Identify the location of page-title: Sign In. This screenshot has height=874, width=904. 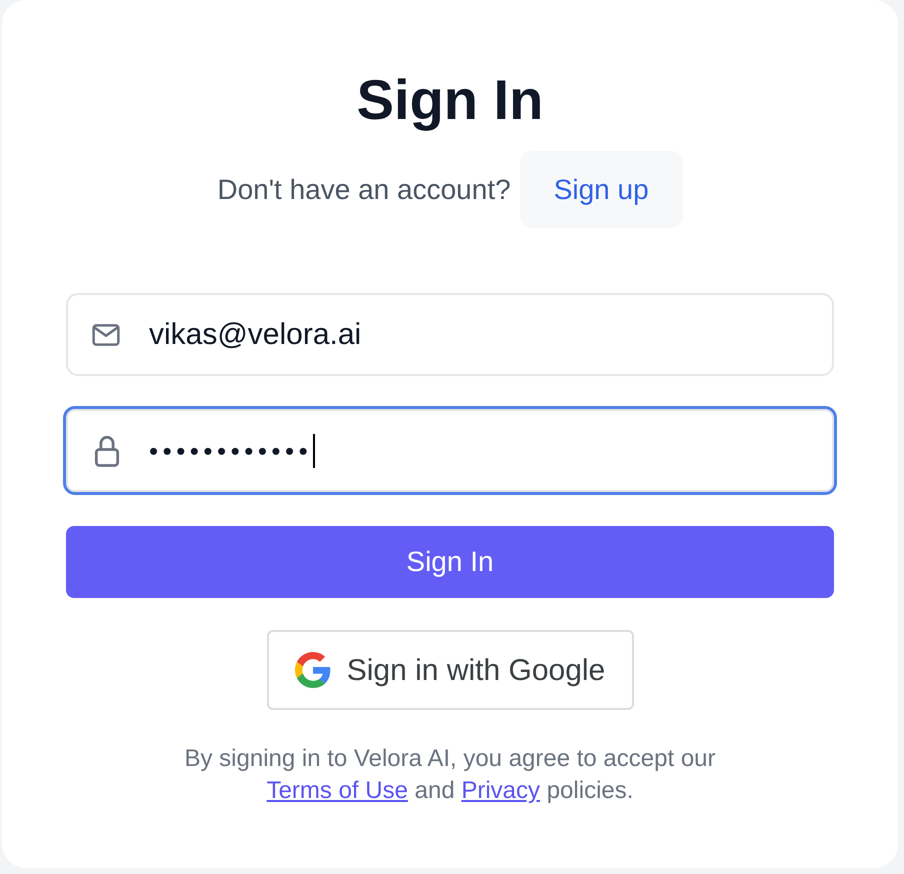
(450, 100).